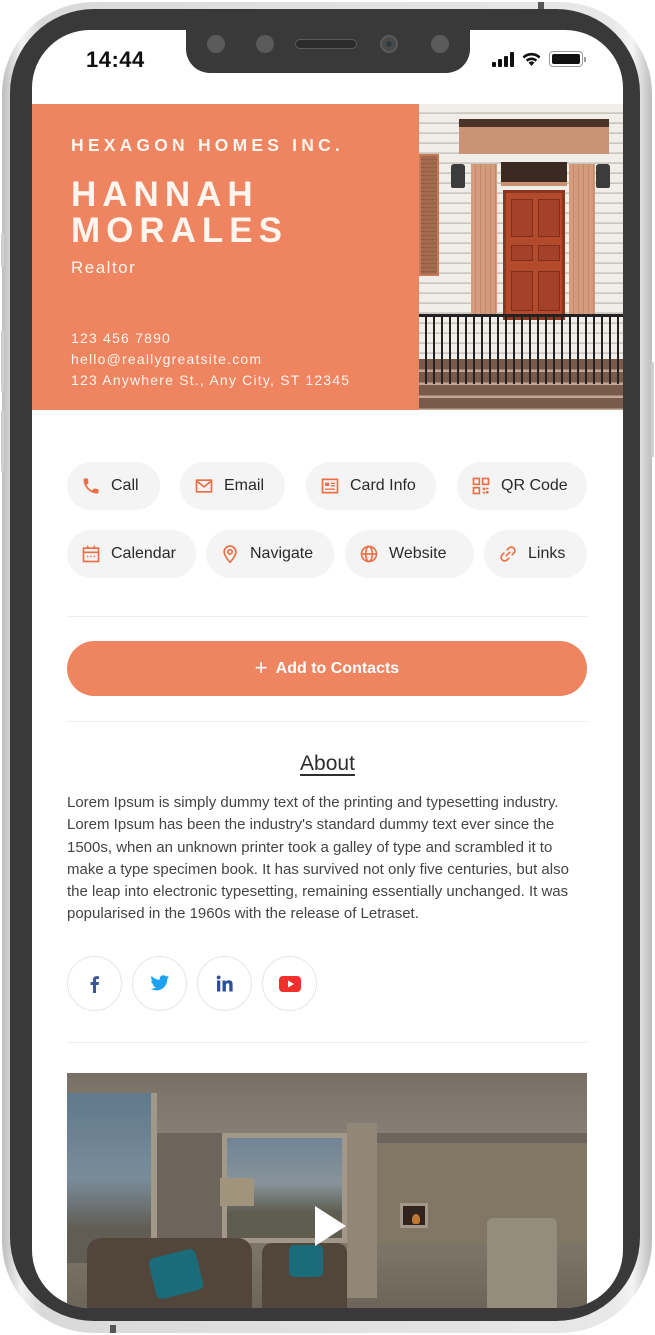 The width and height of the screenshot is (655, 1335). What do you see at coordinates (91, 486) in the screenshot?
I see `phone-icon` at bounding box center [91, 486].